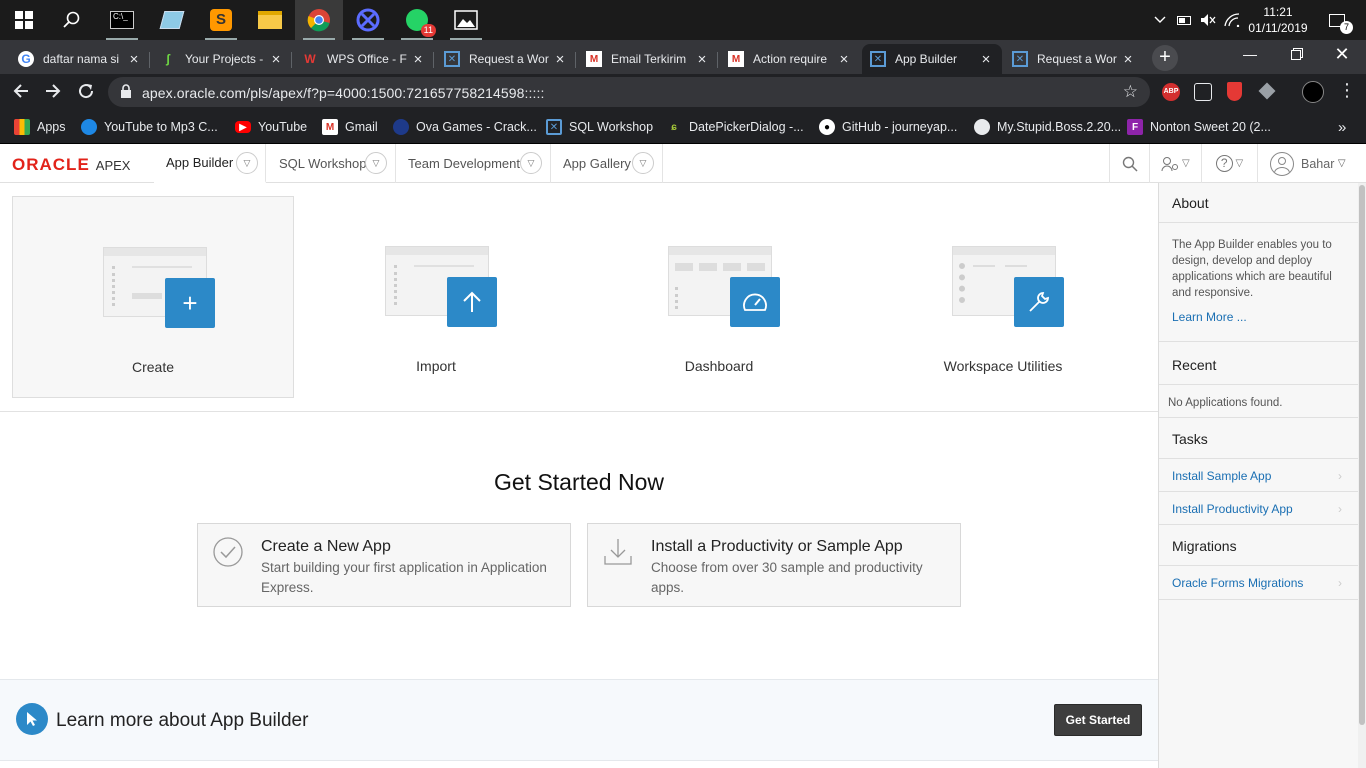  I want to click on new-tab-button: +, so click(1165, 58).